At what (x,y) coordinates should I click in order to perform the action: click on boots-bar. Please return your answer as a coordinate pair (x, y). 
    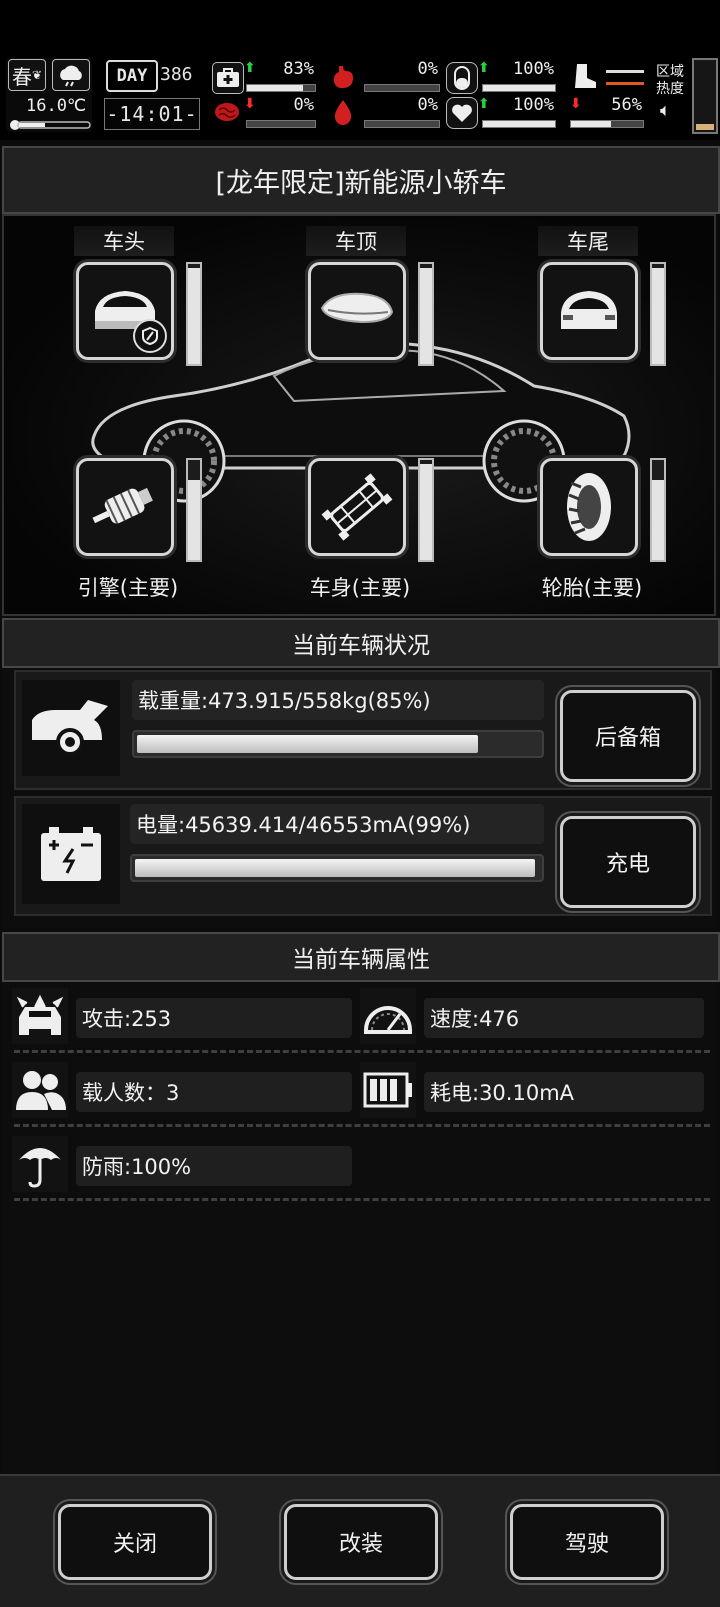
    Looking at the image, I should click on (607, 124).